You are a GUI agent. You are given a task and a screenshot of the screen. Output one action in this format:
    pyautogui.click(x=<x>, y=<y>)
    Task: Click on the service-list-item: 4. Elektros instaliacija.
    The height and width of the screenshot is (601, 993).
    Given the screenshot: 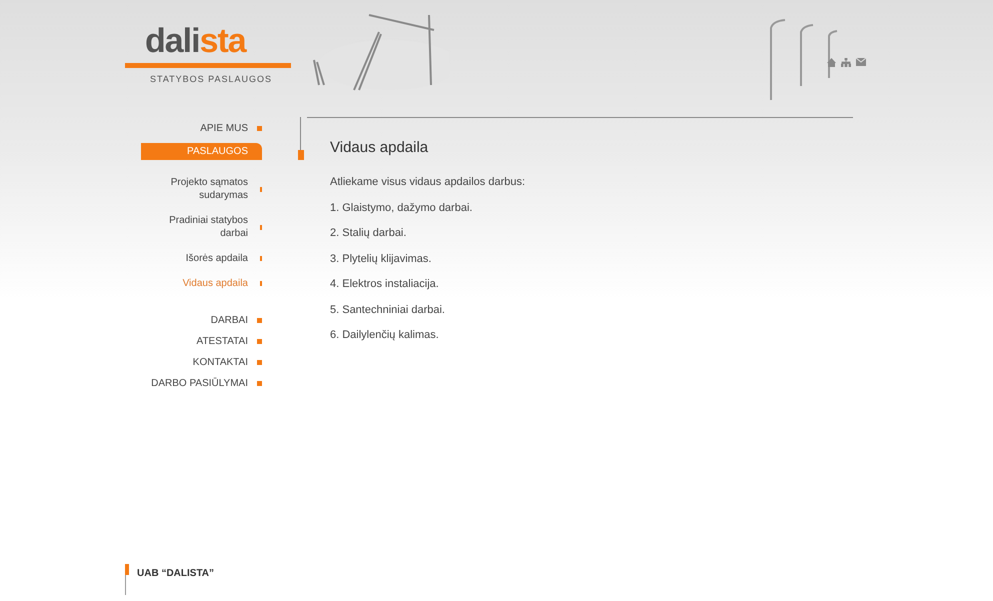 What is the action you would take?
    pyautogui.click(x=385, y=284)
    